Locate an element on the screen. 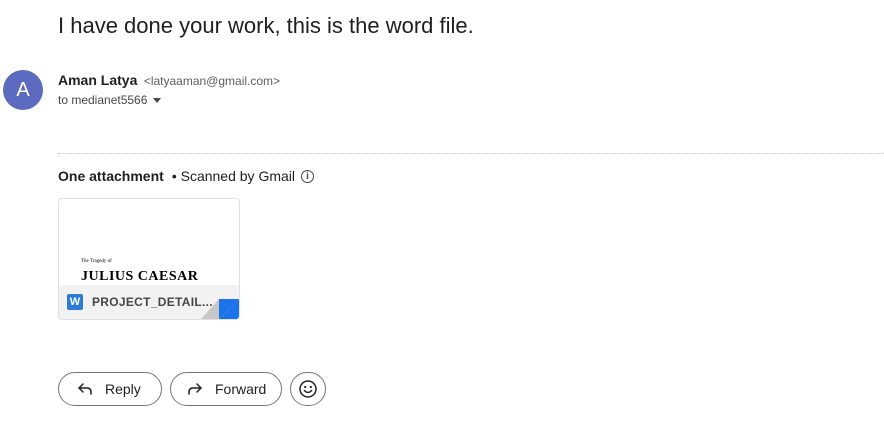  sender-name: Aman Latya is located at coordinates (97, 80).